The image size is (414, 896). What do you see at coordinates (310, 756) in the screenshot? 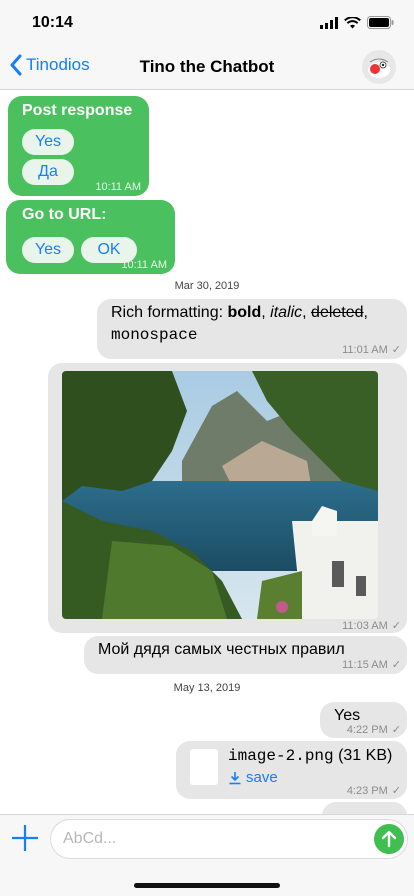
I see `file-name: image-2.png (31 KB)` at bounding box center [310, 756].